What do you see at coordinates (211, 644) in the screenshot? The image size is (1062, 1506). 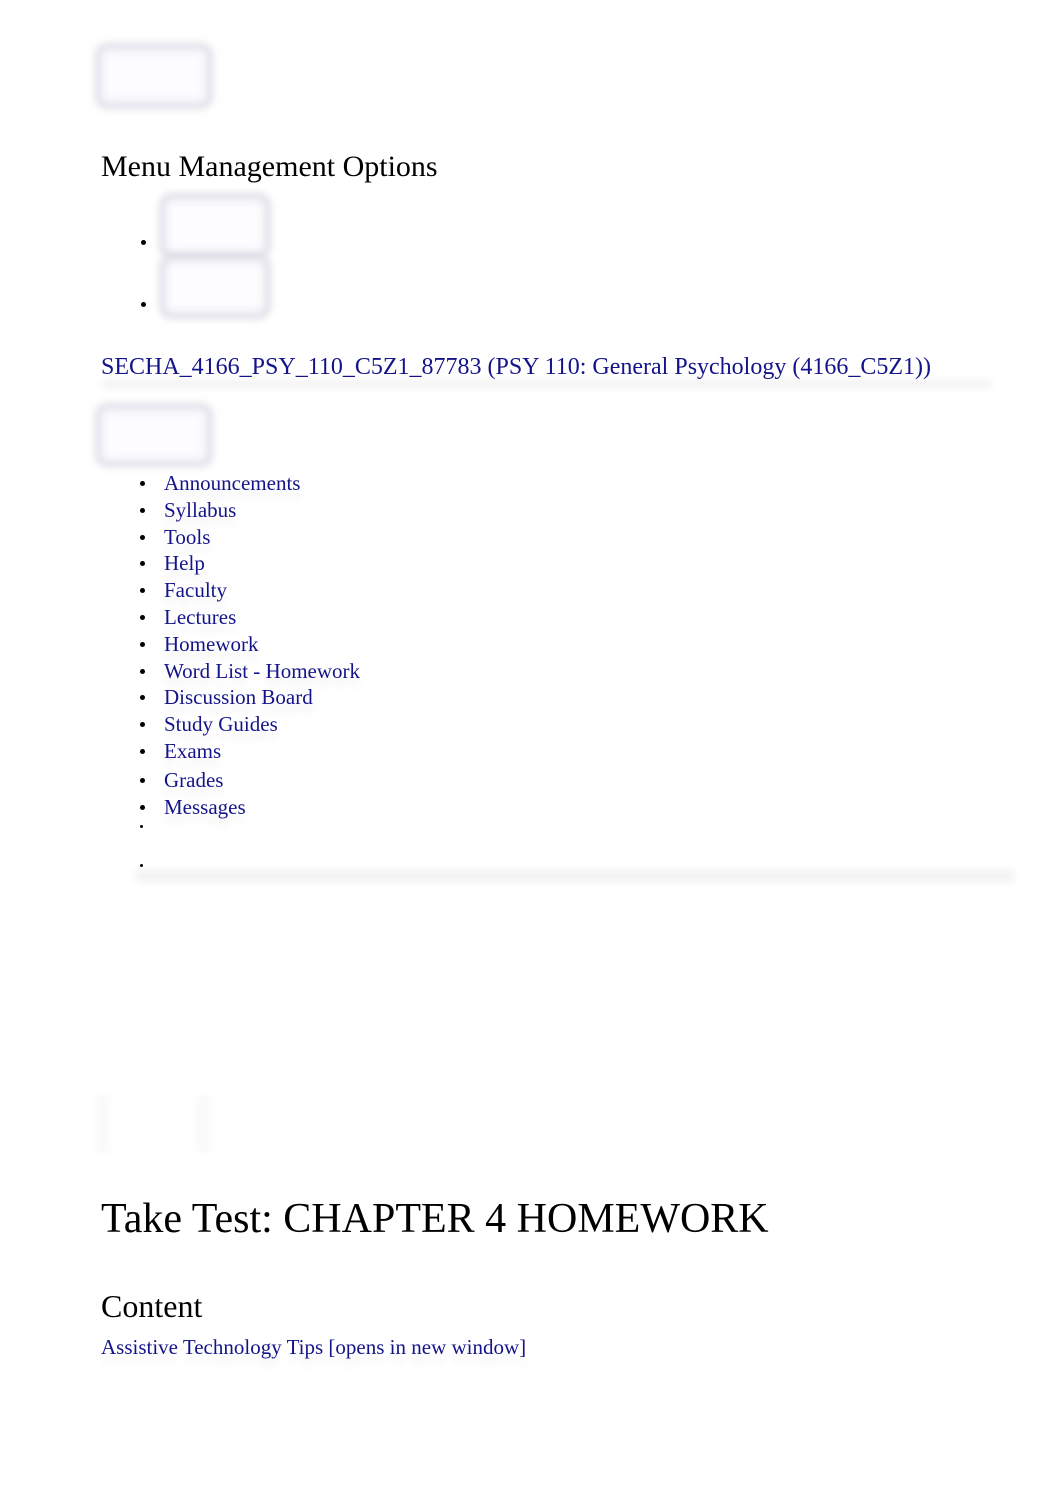 I see `nav-link-homework: Homework` at bounding box center [211, 644].